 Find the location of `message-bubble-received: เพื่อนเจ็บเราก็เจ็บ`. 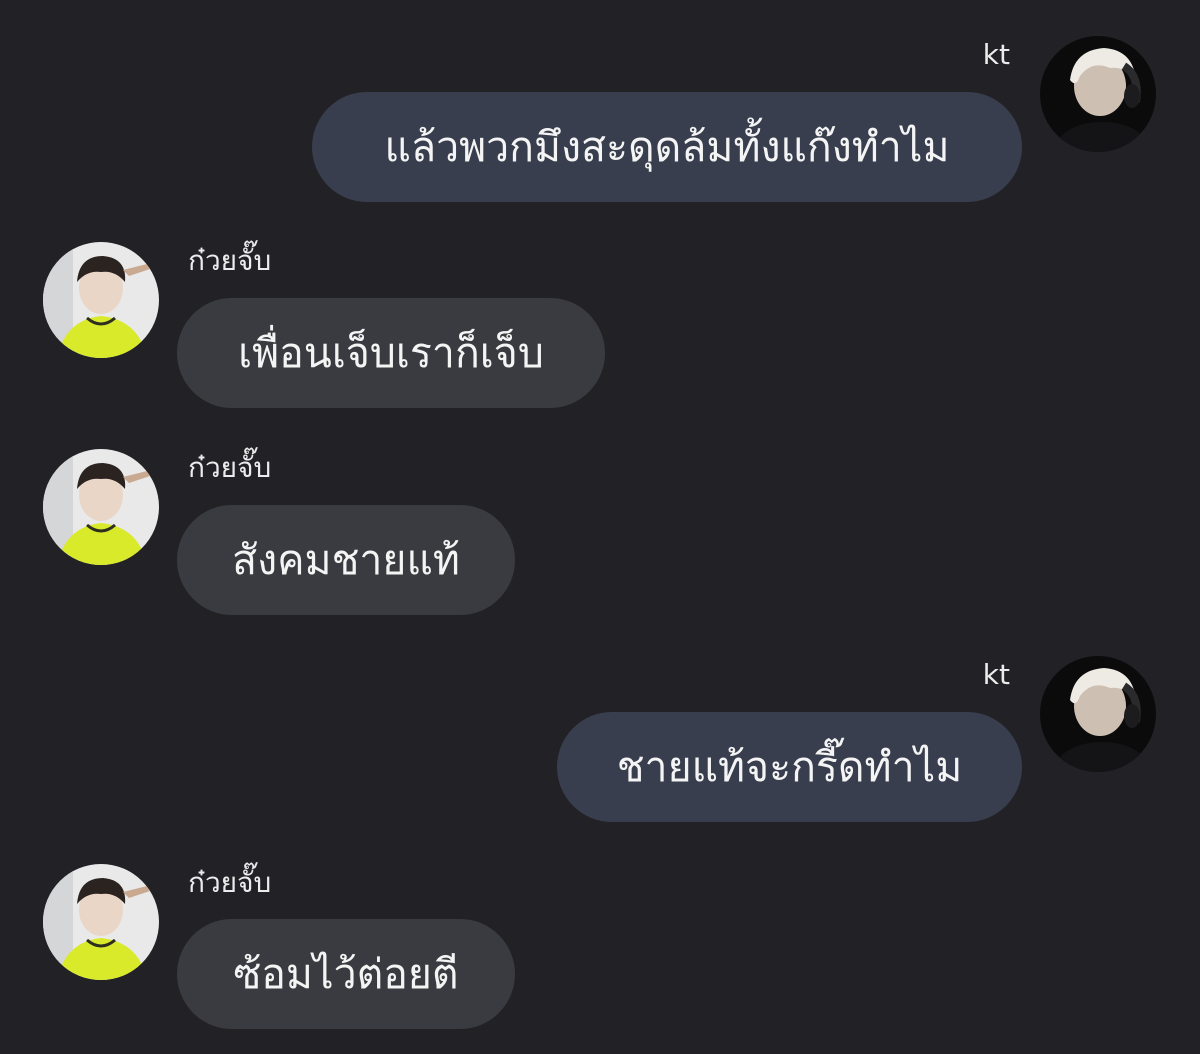

message-bubble-received: เพื่อนเจ็บเราก็เจ็บ is located at coordinates (391, 353).